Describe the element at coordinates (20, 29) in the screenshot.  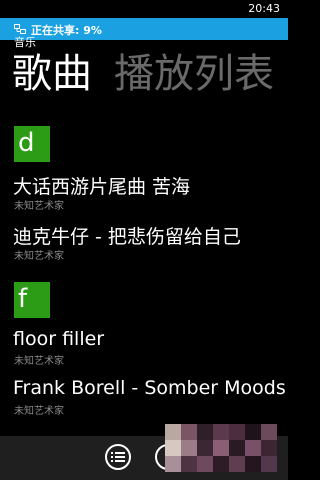
I see `share-icon` at that location.